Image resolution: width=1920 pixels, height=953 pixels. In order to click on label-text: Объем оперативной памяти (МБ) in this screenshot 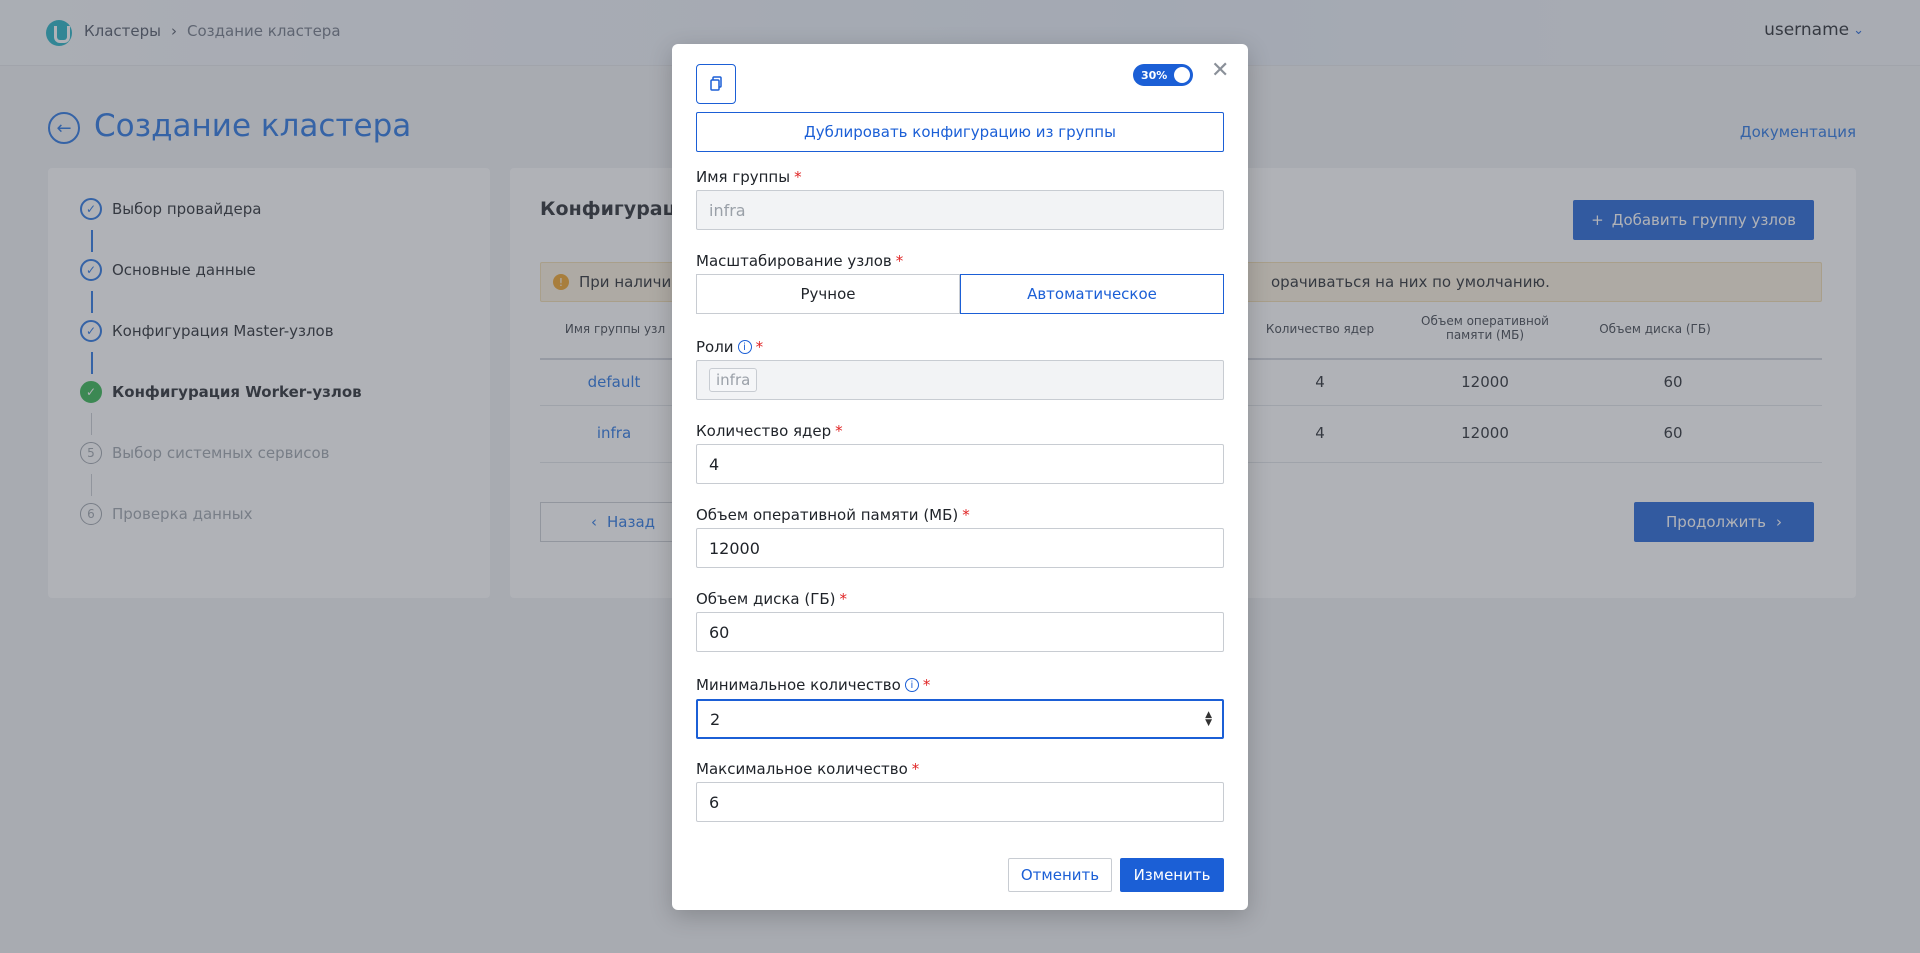, I will do `click(827, 515)`.